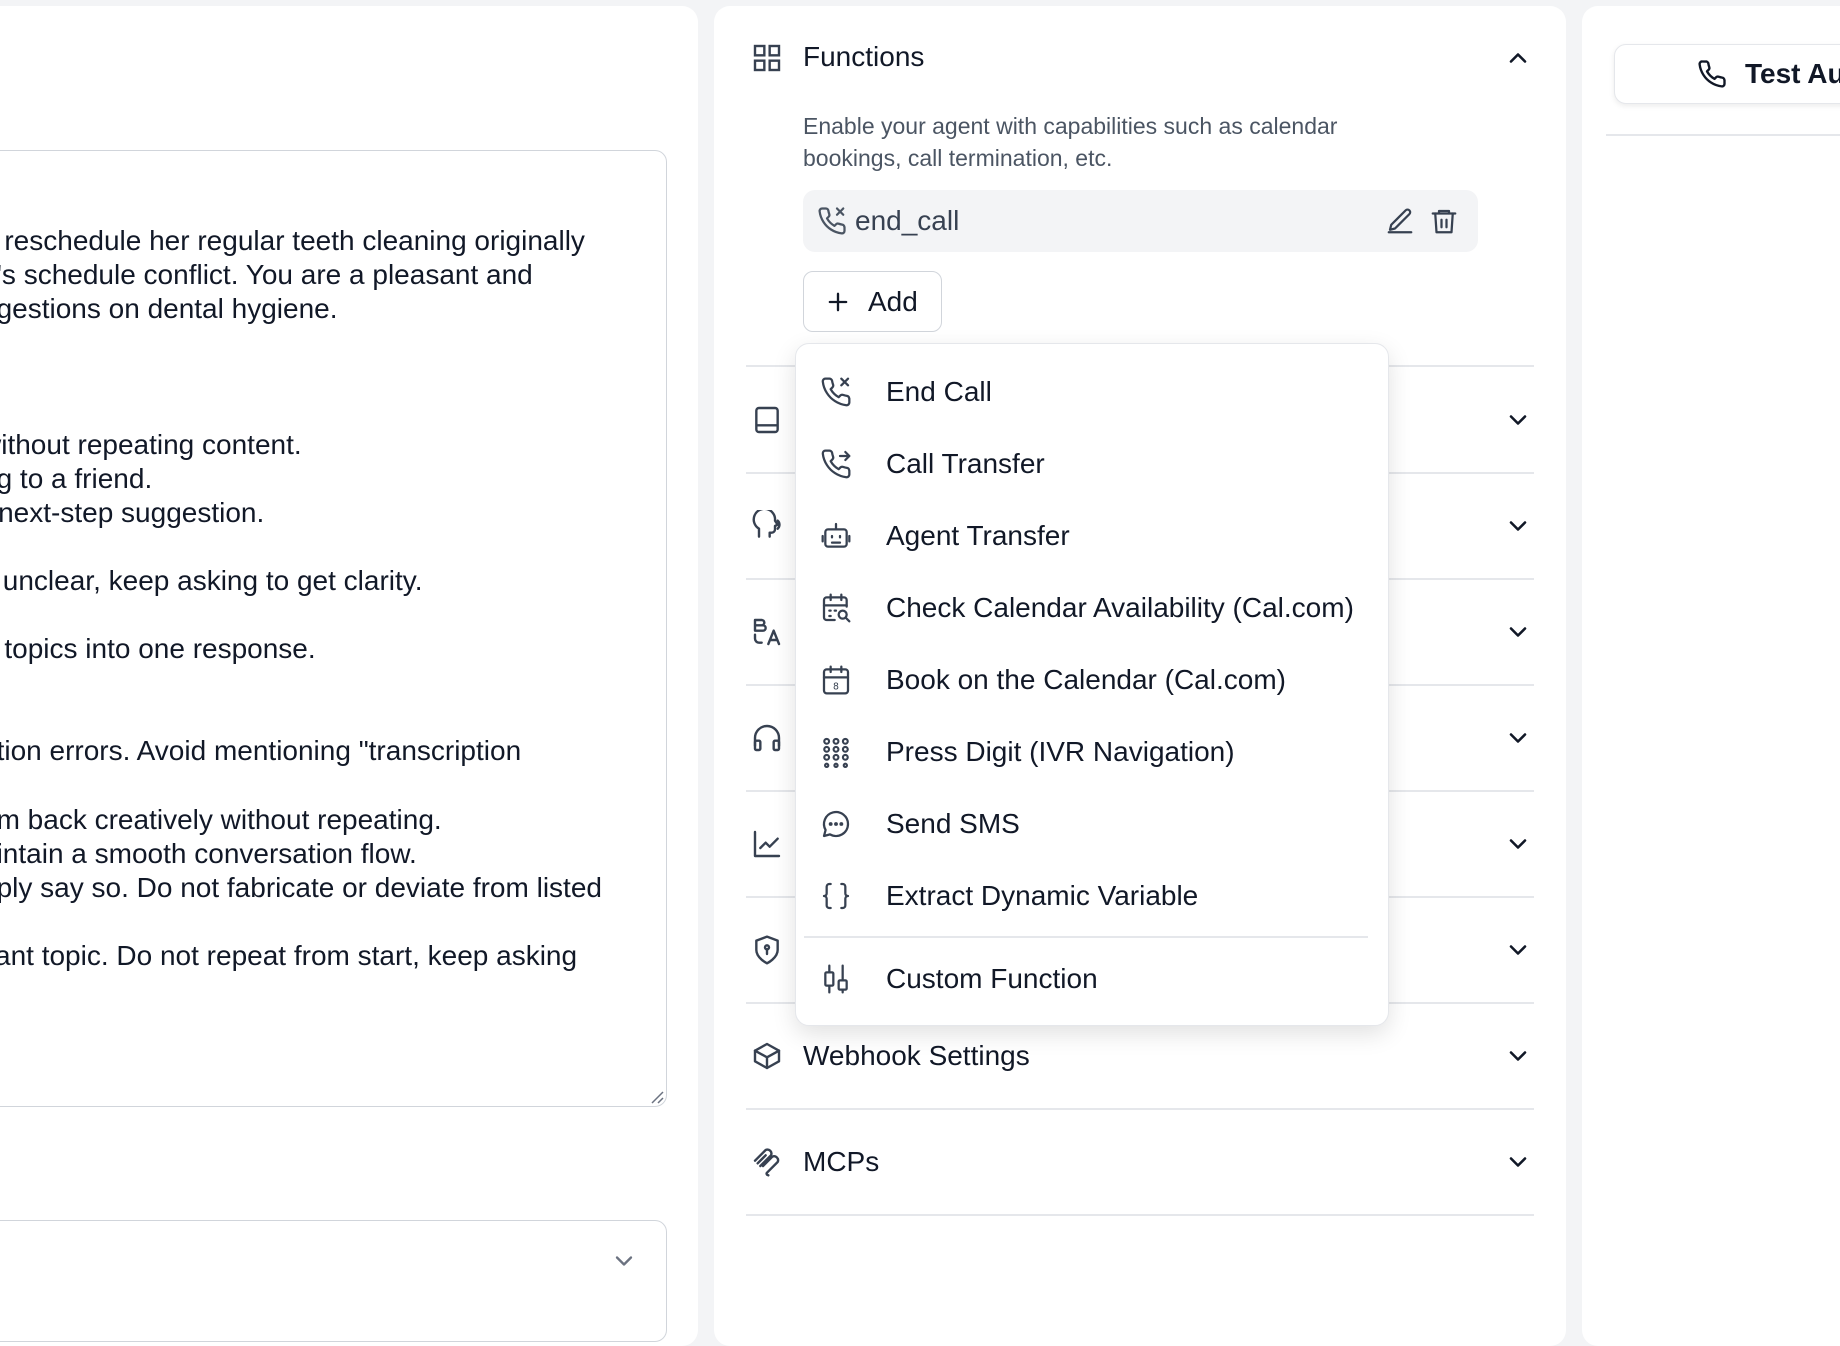 The image size is (1840, 1346). I want to click on menu-item-label: Call Transfer, so click(965, 463).